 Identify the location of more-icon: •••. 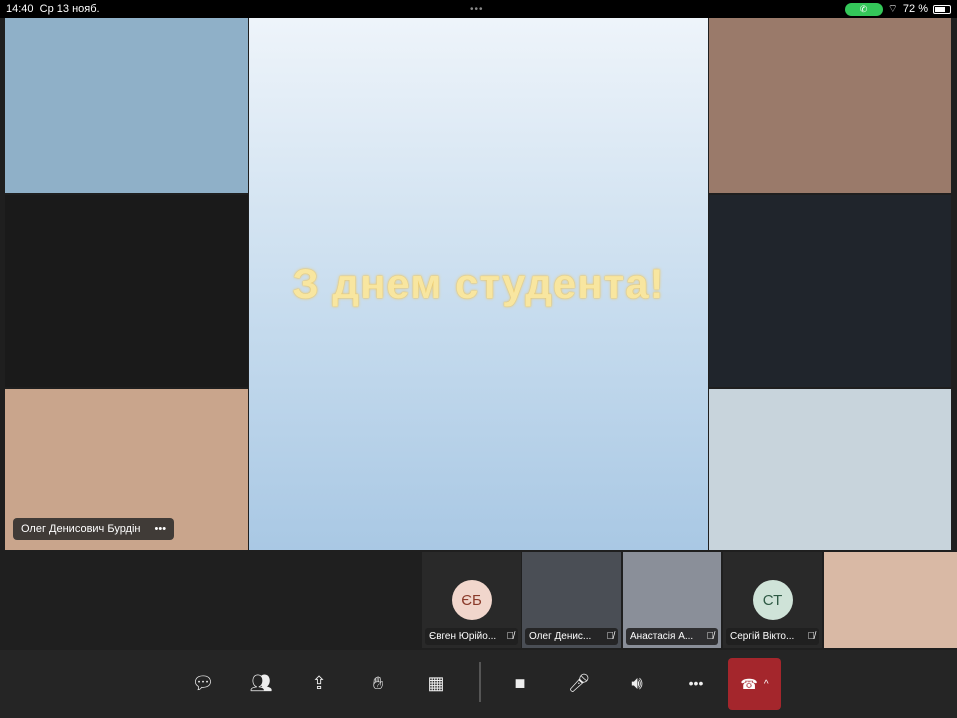
(696, 683).